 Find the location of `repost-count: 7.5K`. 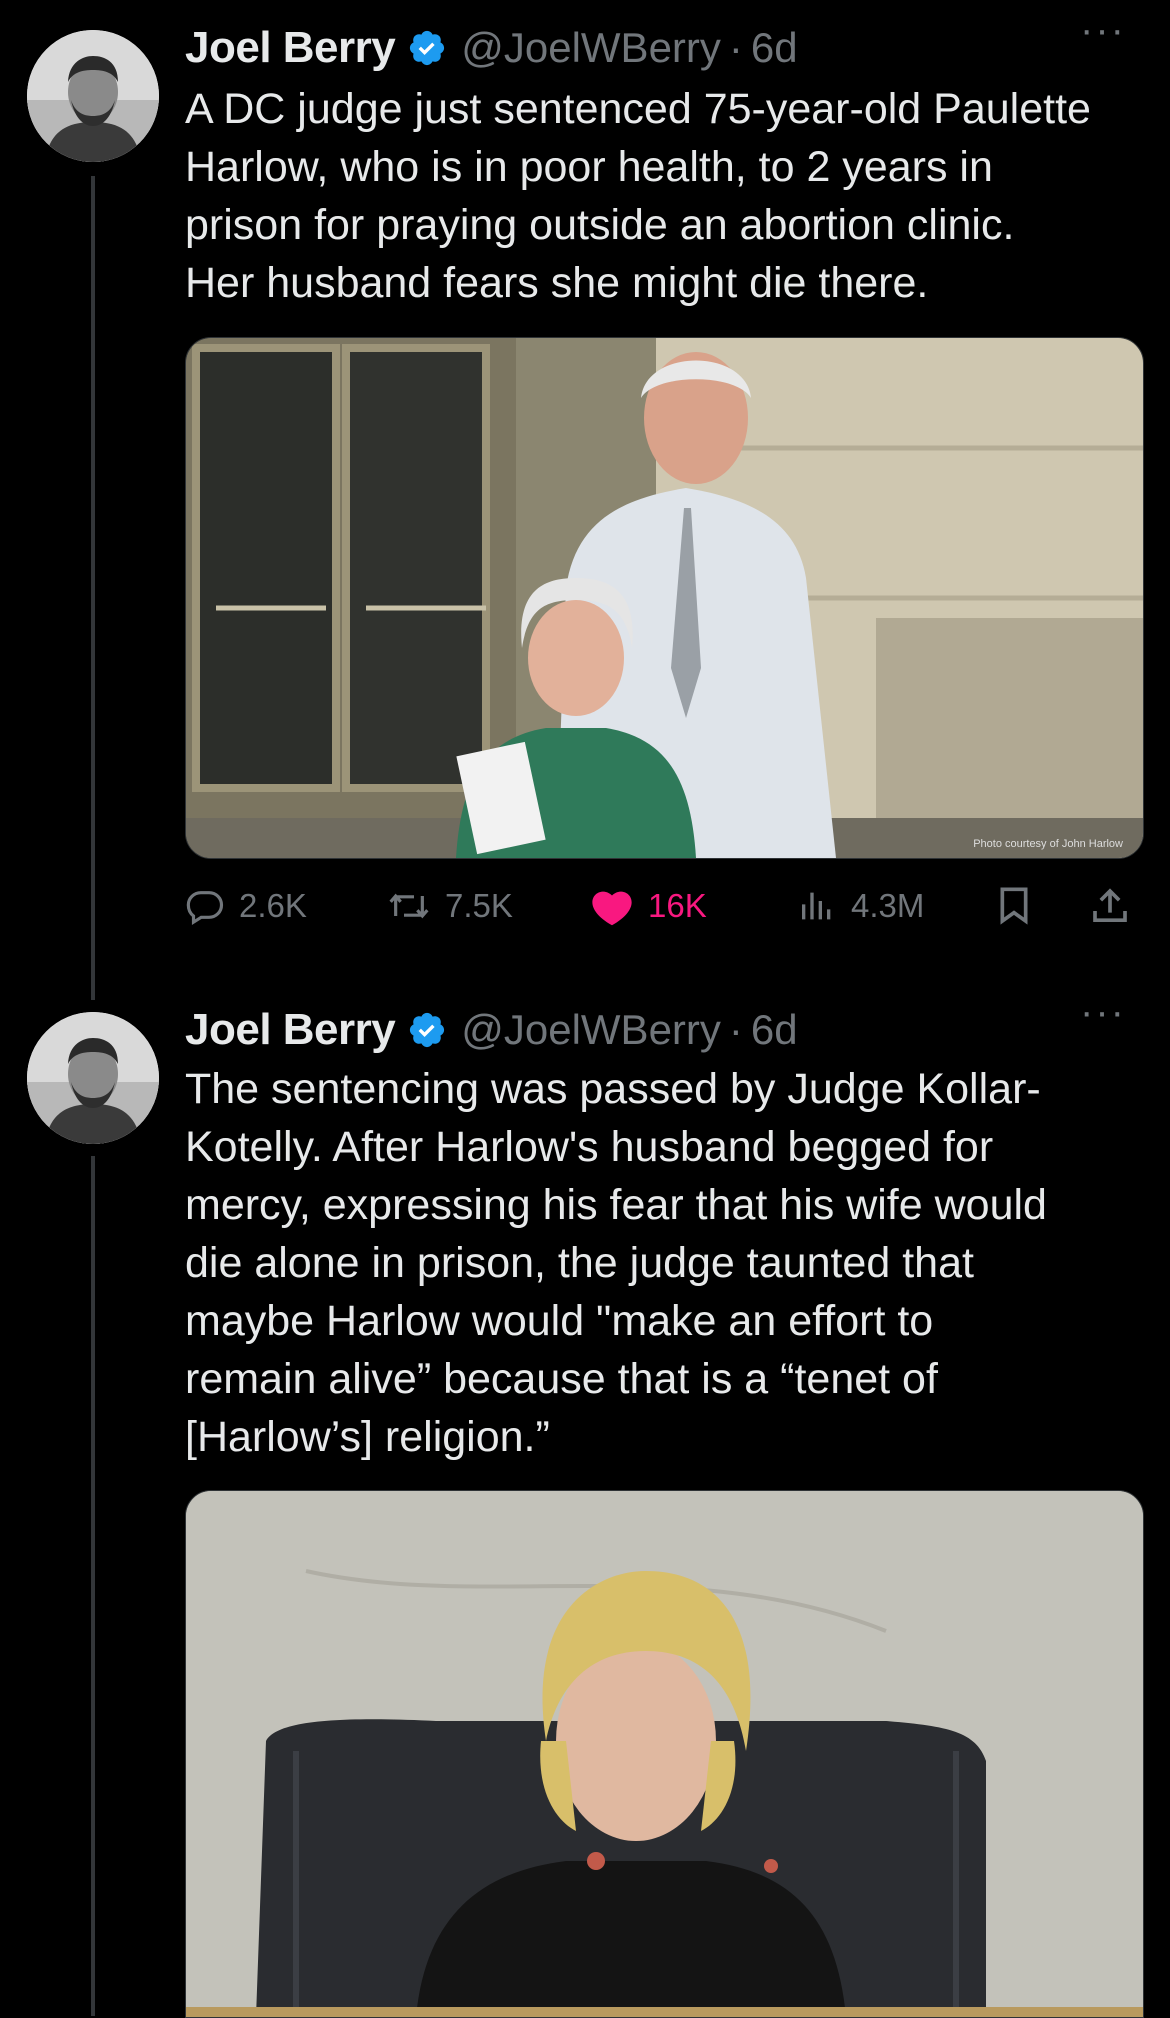

repost-count: 7.5K is located at coordinates (479, 905).